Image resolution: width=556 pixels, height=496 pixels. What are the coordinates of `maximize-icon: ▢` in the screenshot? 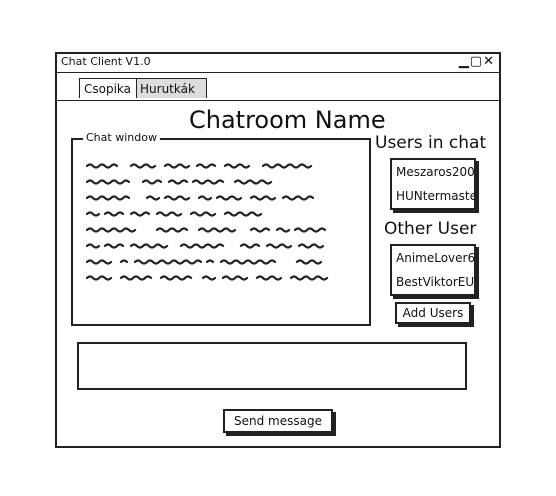 It's located at (476, 61).